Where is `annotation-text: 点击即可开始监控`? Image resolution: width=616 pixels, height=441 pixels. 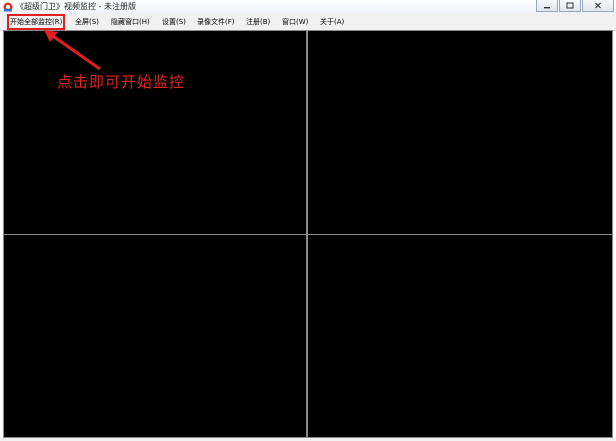
annotation-text: 点击即可开始监控 is located at coordinates (121, 82).